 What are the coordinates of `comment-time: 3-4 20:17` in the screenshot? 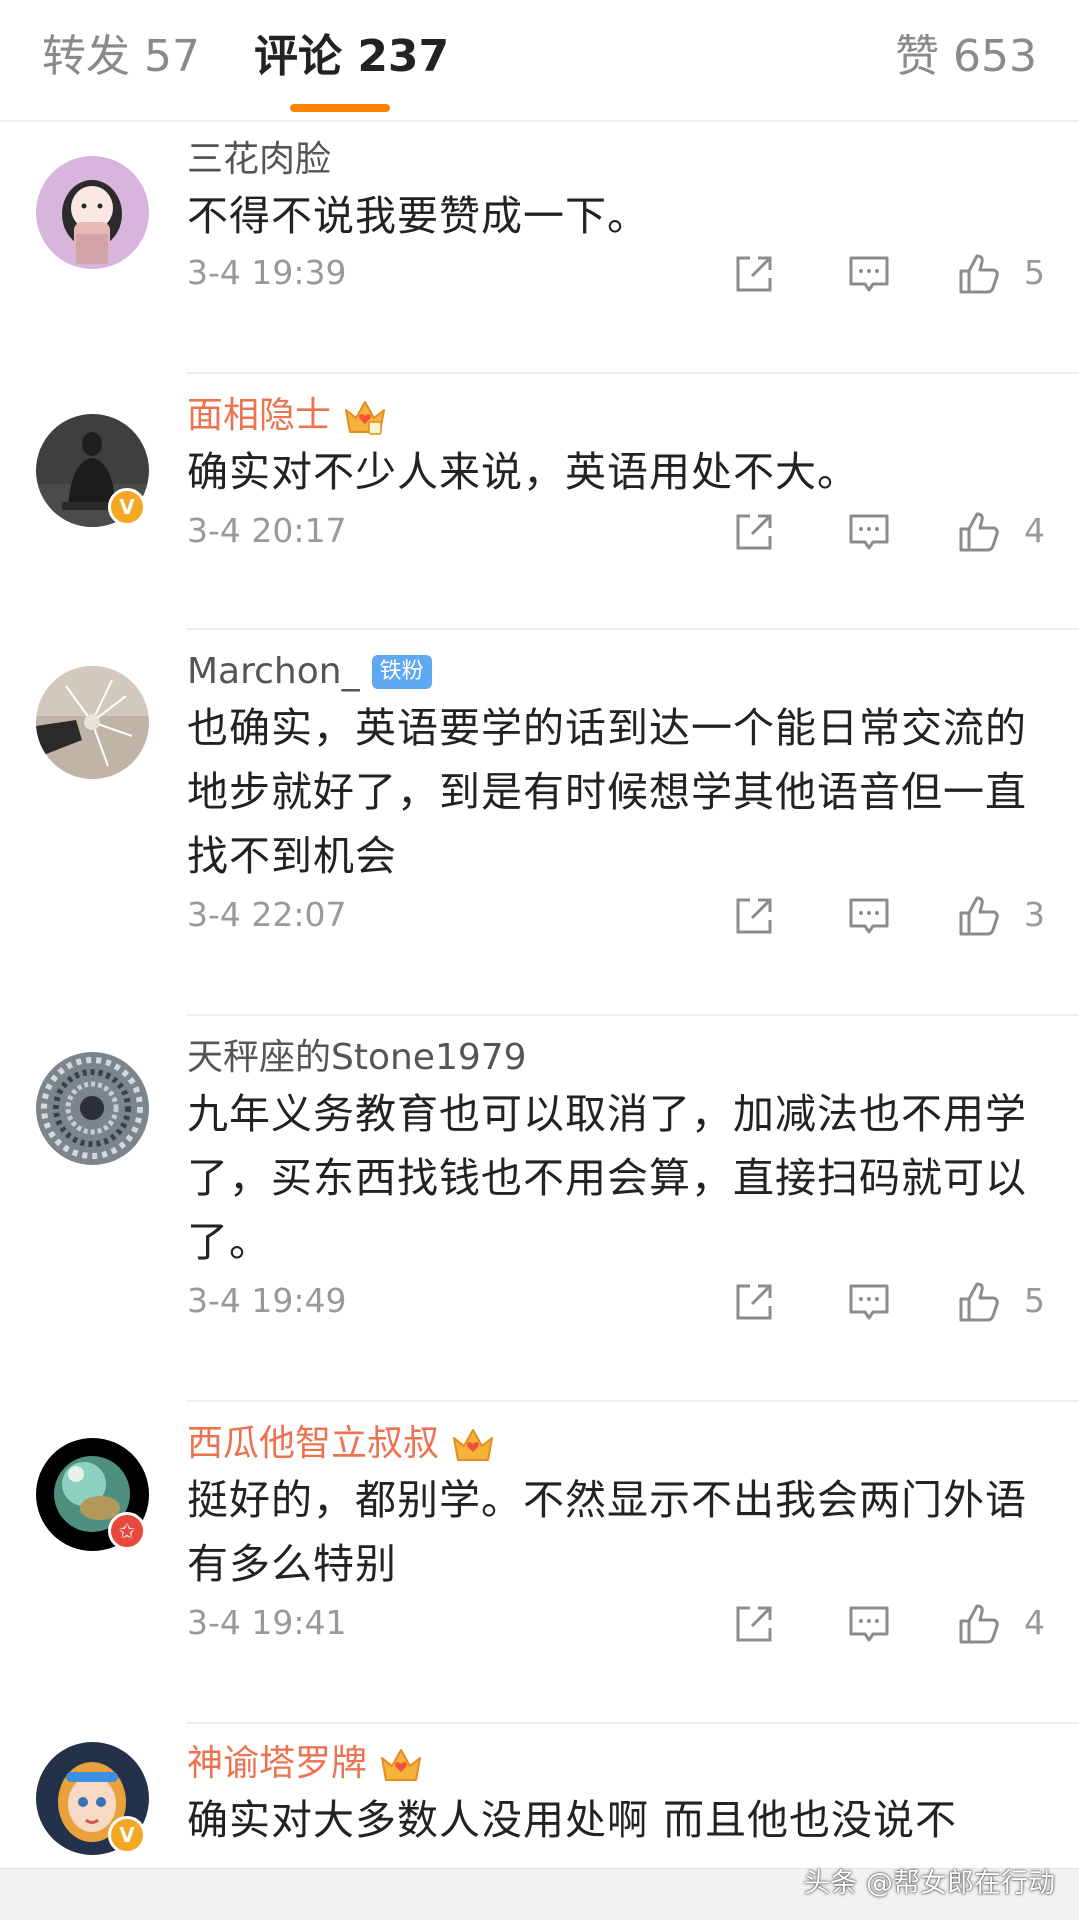 It's located at (267, 530).